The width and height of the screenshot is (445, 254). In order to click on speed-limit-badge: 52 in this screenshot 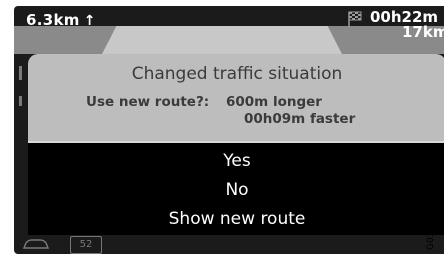, I will do `click(86, 245)`.